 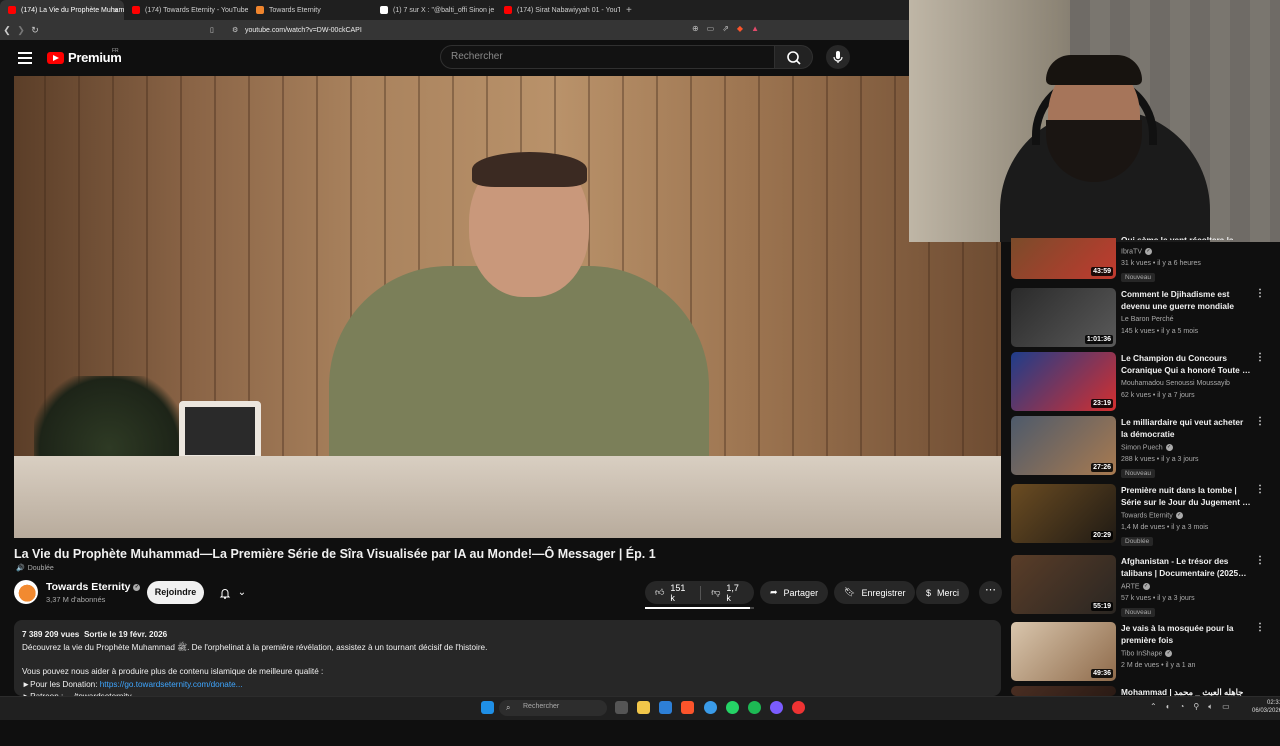 What do you see at coordinates (25, 58) in the screenshot?
I see `hamburger-menu-icon` at bounding box center [25, 58].